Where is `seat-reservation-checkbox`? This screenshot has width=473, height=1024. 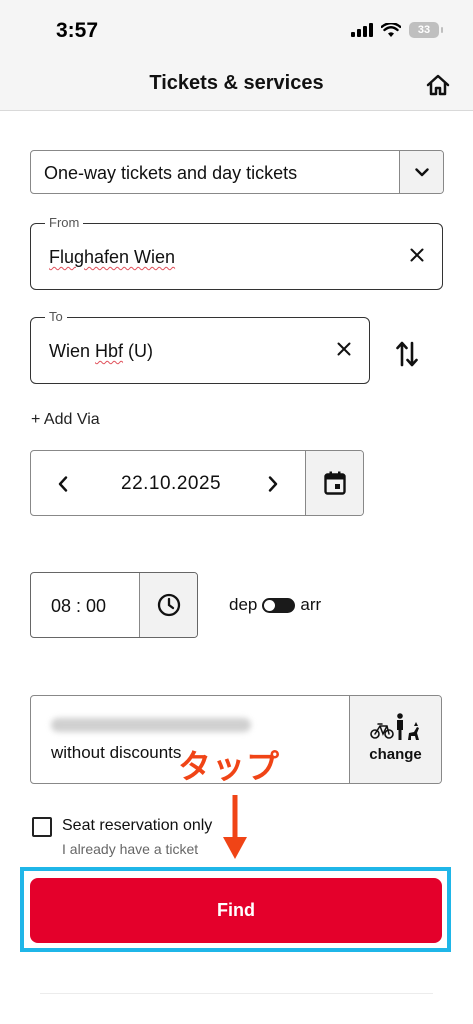
seat-reservation-checkbox is located at coordinates (42, 827).